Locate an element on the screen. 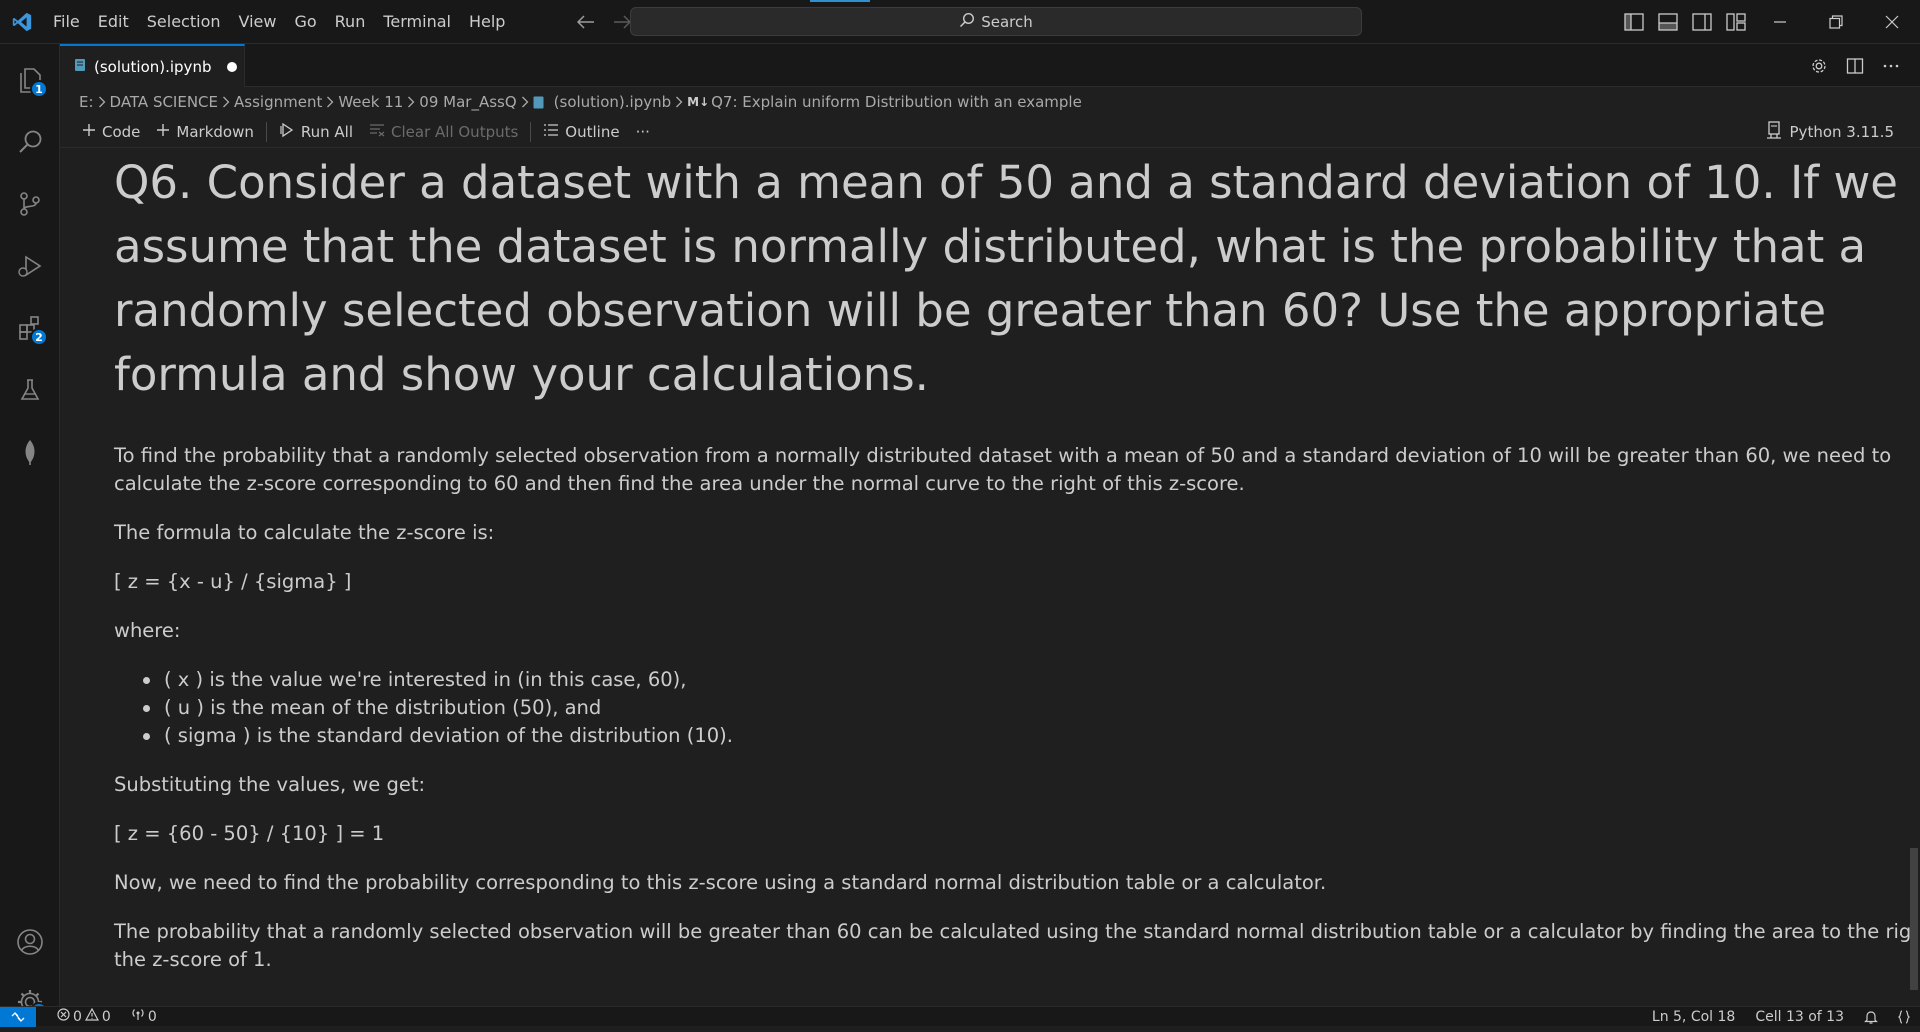 This screenshot has height=1032, width=1920. outline-label: Outline is located at coordinates (592, 131).